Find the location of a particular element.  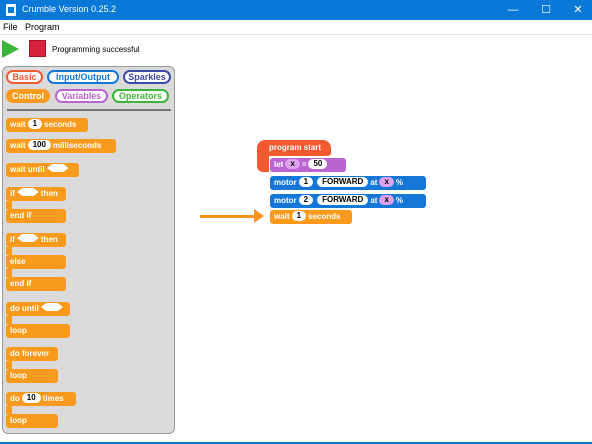

tab-basic: Basic is located at coordinates (24, 77).